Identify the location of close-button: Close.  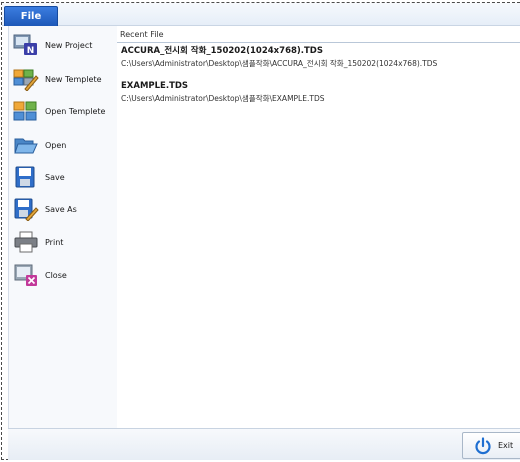
(63, 275).